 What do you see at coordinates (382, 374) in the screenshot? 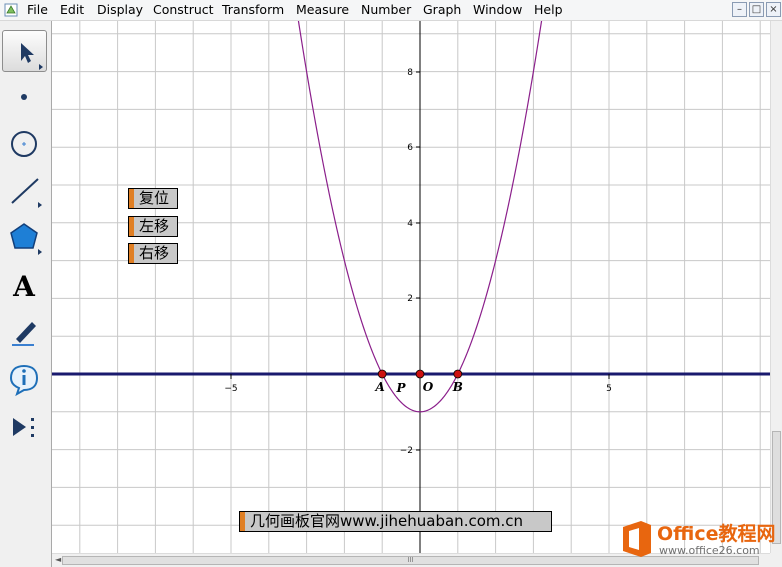
I see `point-a` at bounding box center [382, 374].